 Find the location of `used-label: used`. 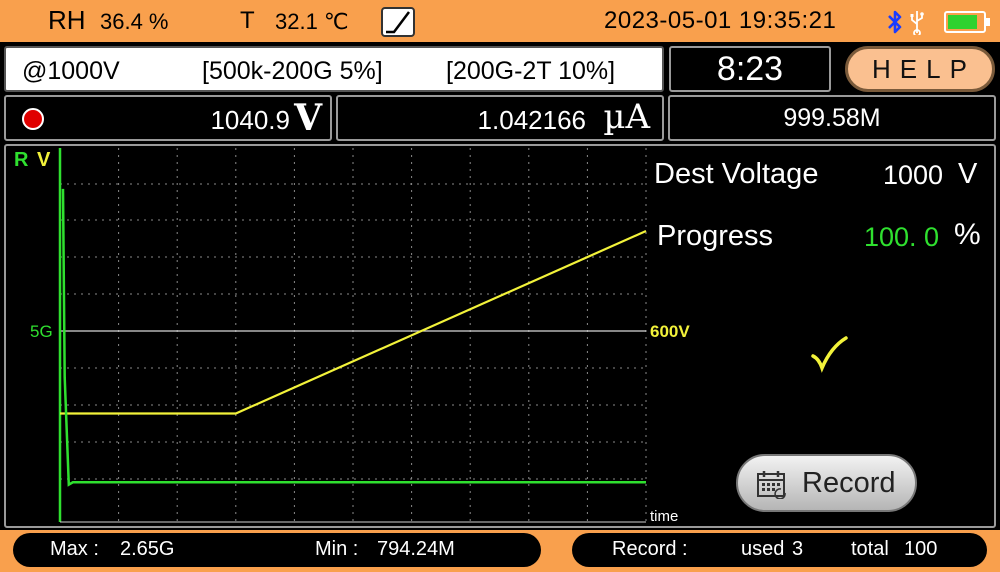

used-label: used is located at coordinates (763, 549).